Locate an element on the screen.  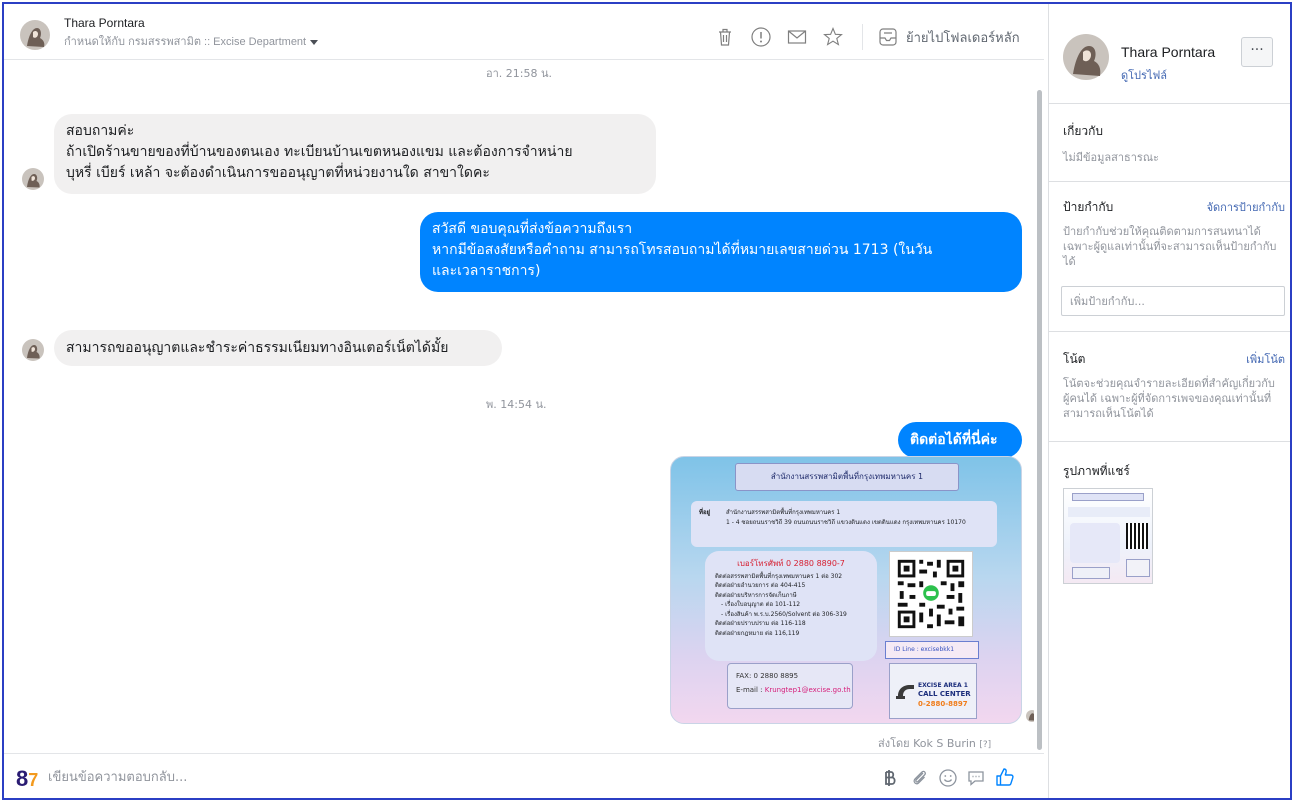
qr-code-icon is located at coordinates (931, 594).